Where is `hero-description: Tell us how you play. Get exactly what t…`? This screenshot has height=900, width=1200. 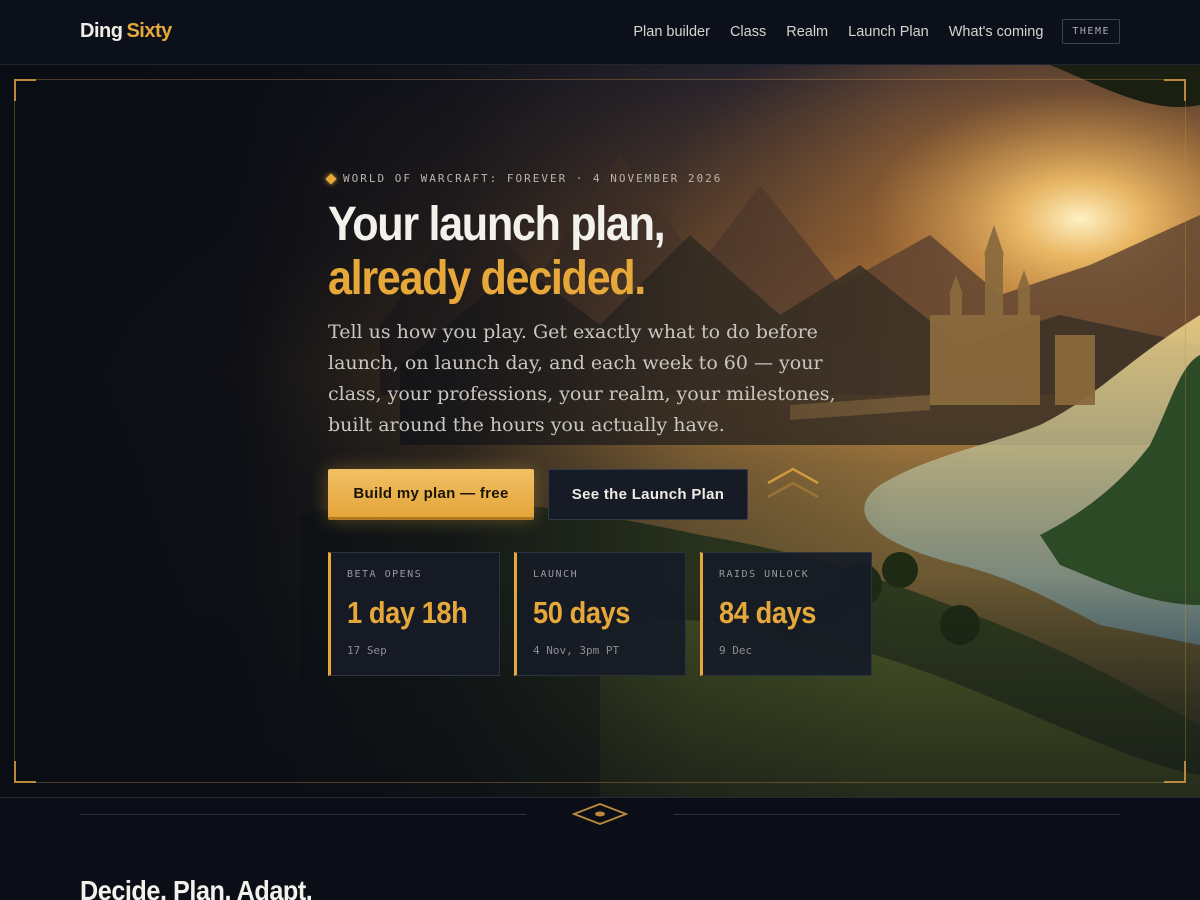 hero-description: Tell us how you play. Get exactly what t… is located at coordinates (582, 378).